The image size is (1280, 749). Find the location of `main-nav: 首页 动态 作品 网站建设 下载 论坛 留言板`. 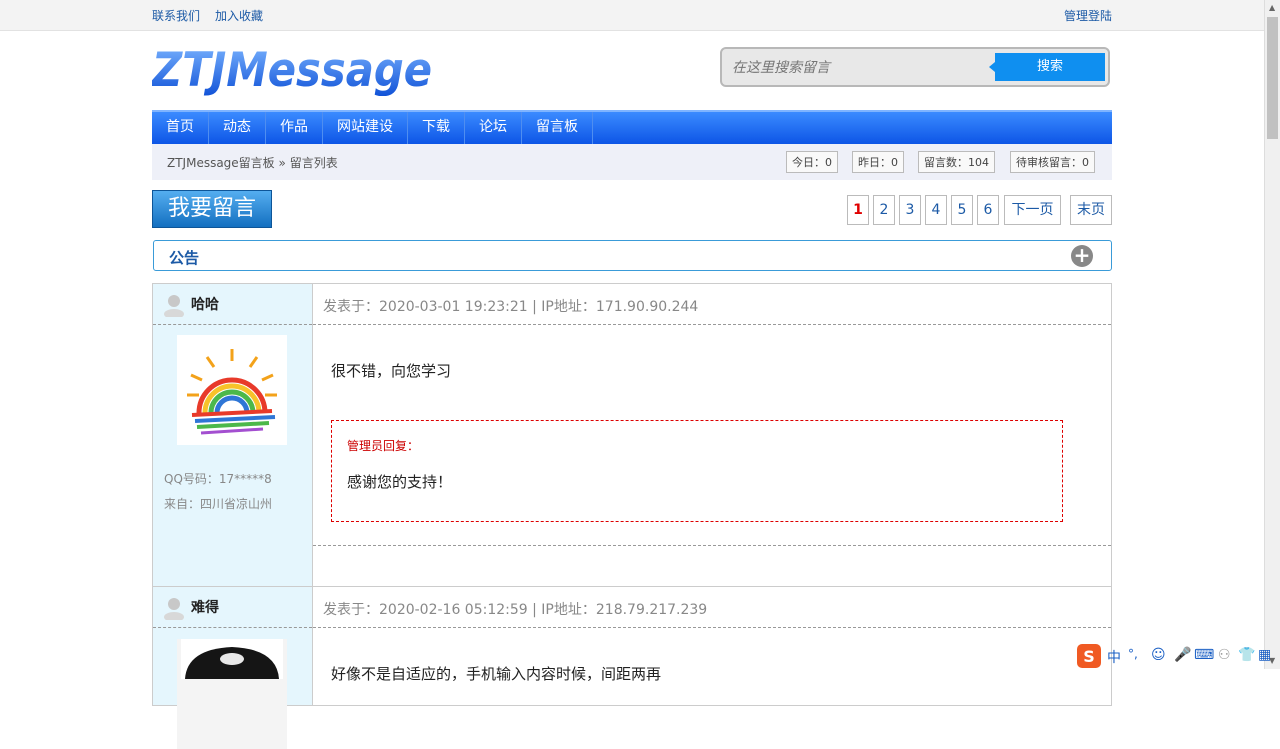

main-nav: 首页 动态 作品 网站建设 下载 论坛 留言板 is located at coordinates (632, 127).